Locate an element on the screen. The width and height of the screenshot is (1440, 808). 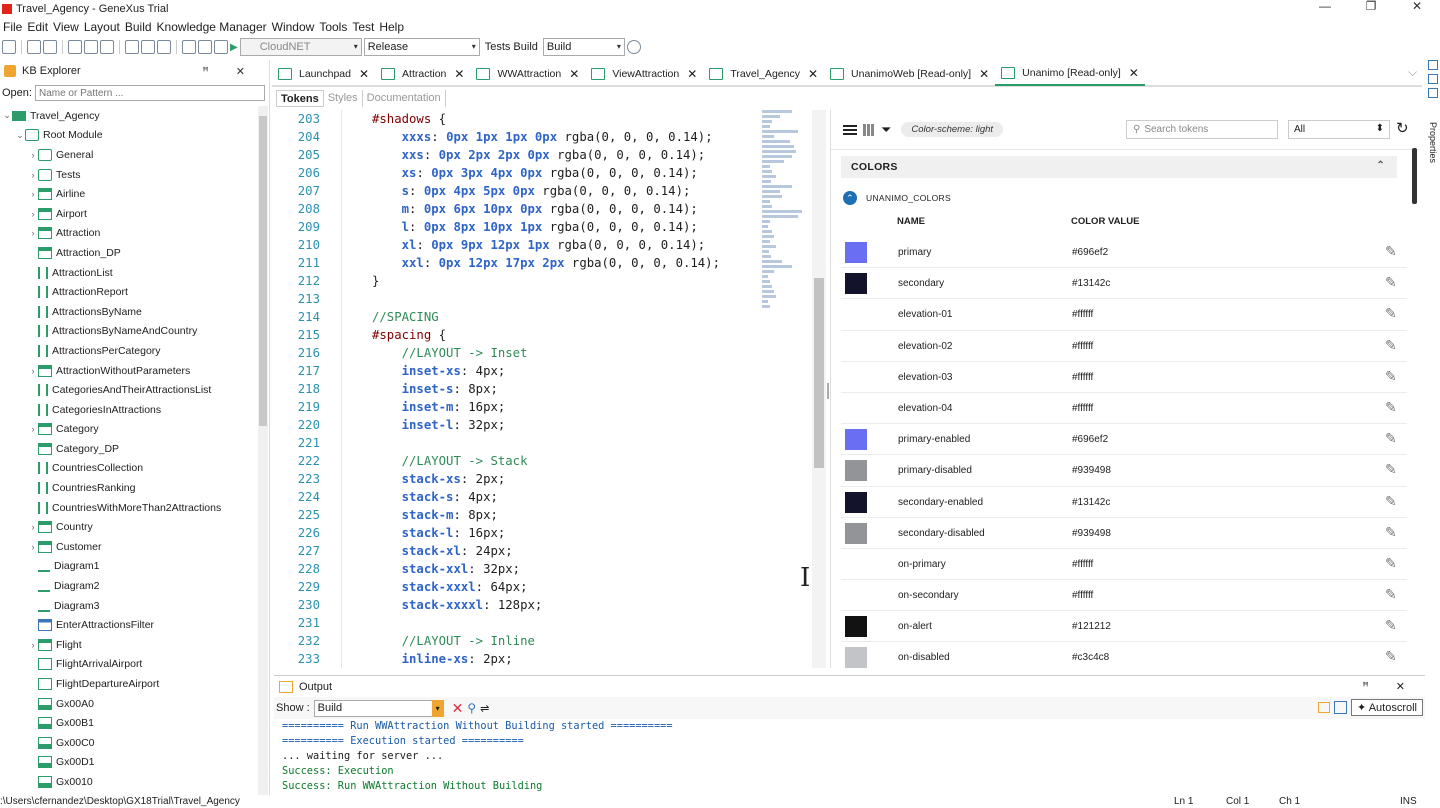
tree-item: ⌄ Root Module is located at coordinates (129, 136).